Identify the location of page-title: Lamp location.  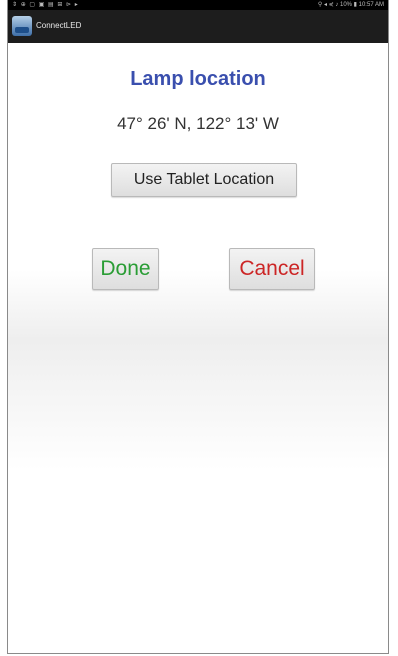
(198, 79).